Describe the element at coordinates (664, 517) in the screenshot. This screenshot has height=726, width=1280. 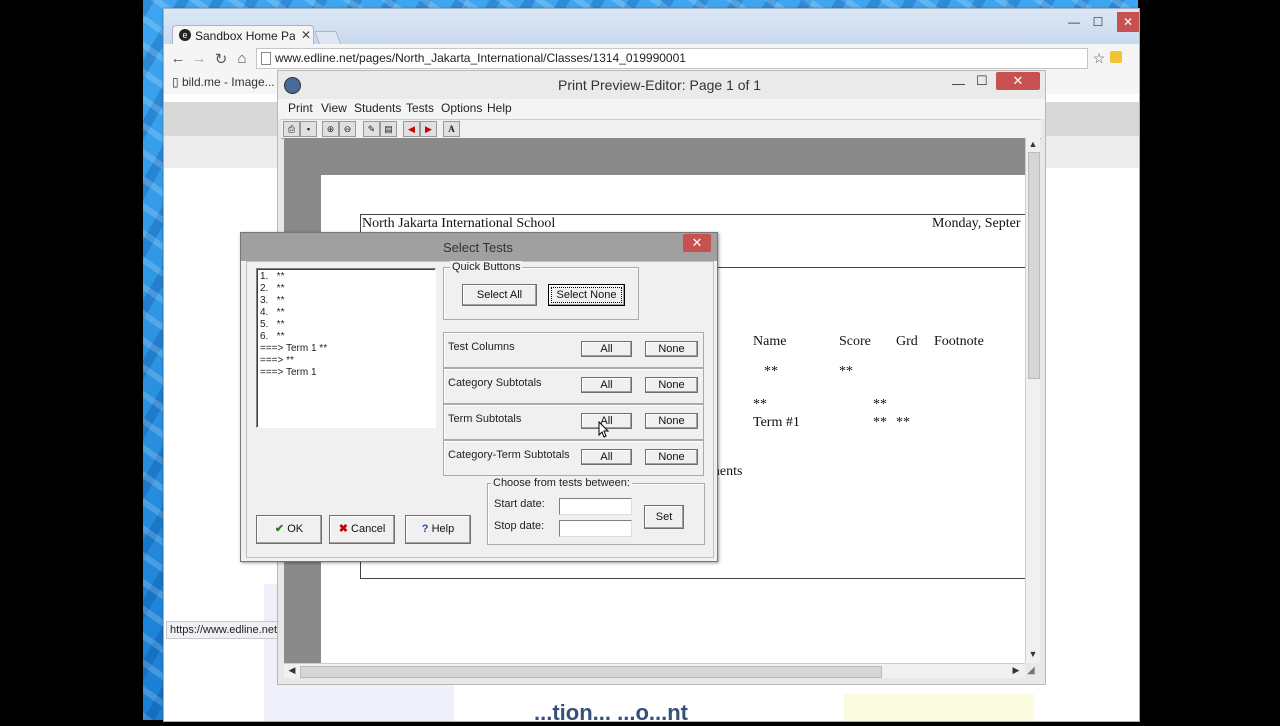
I see `set-button: Set` at that location.